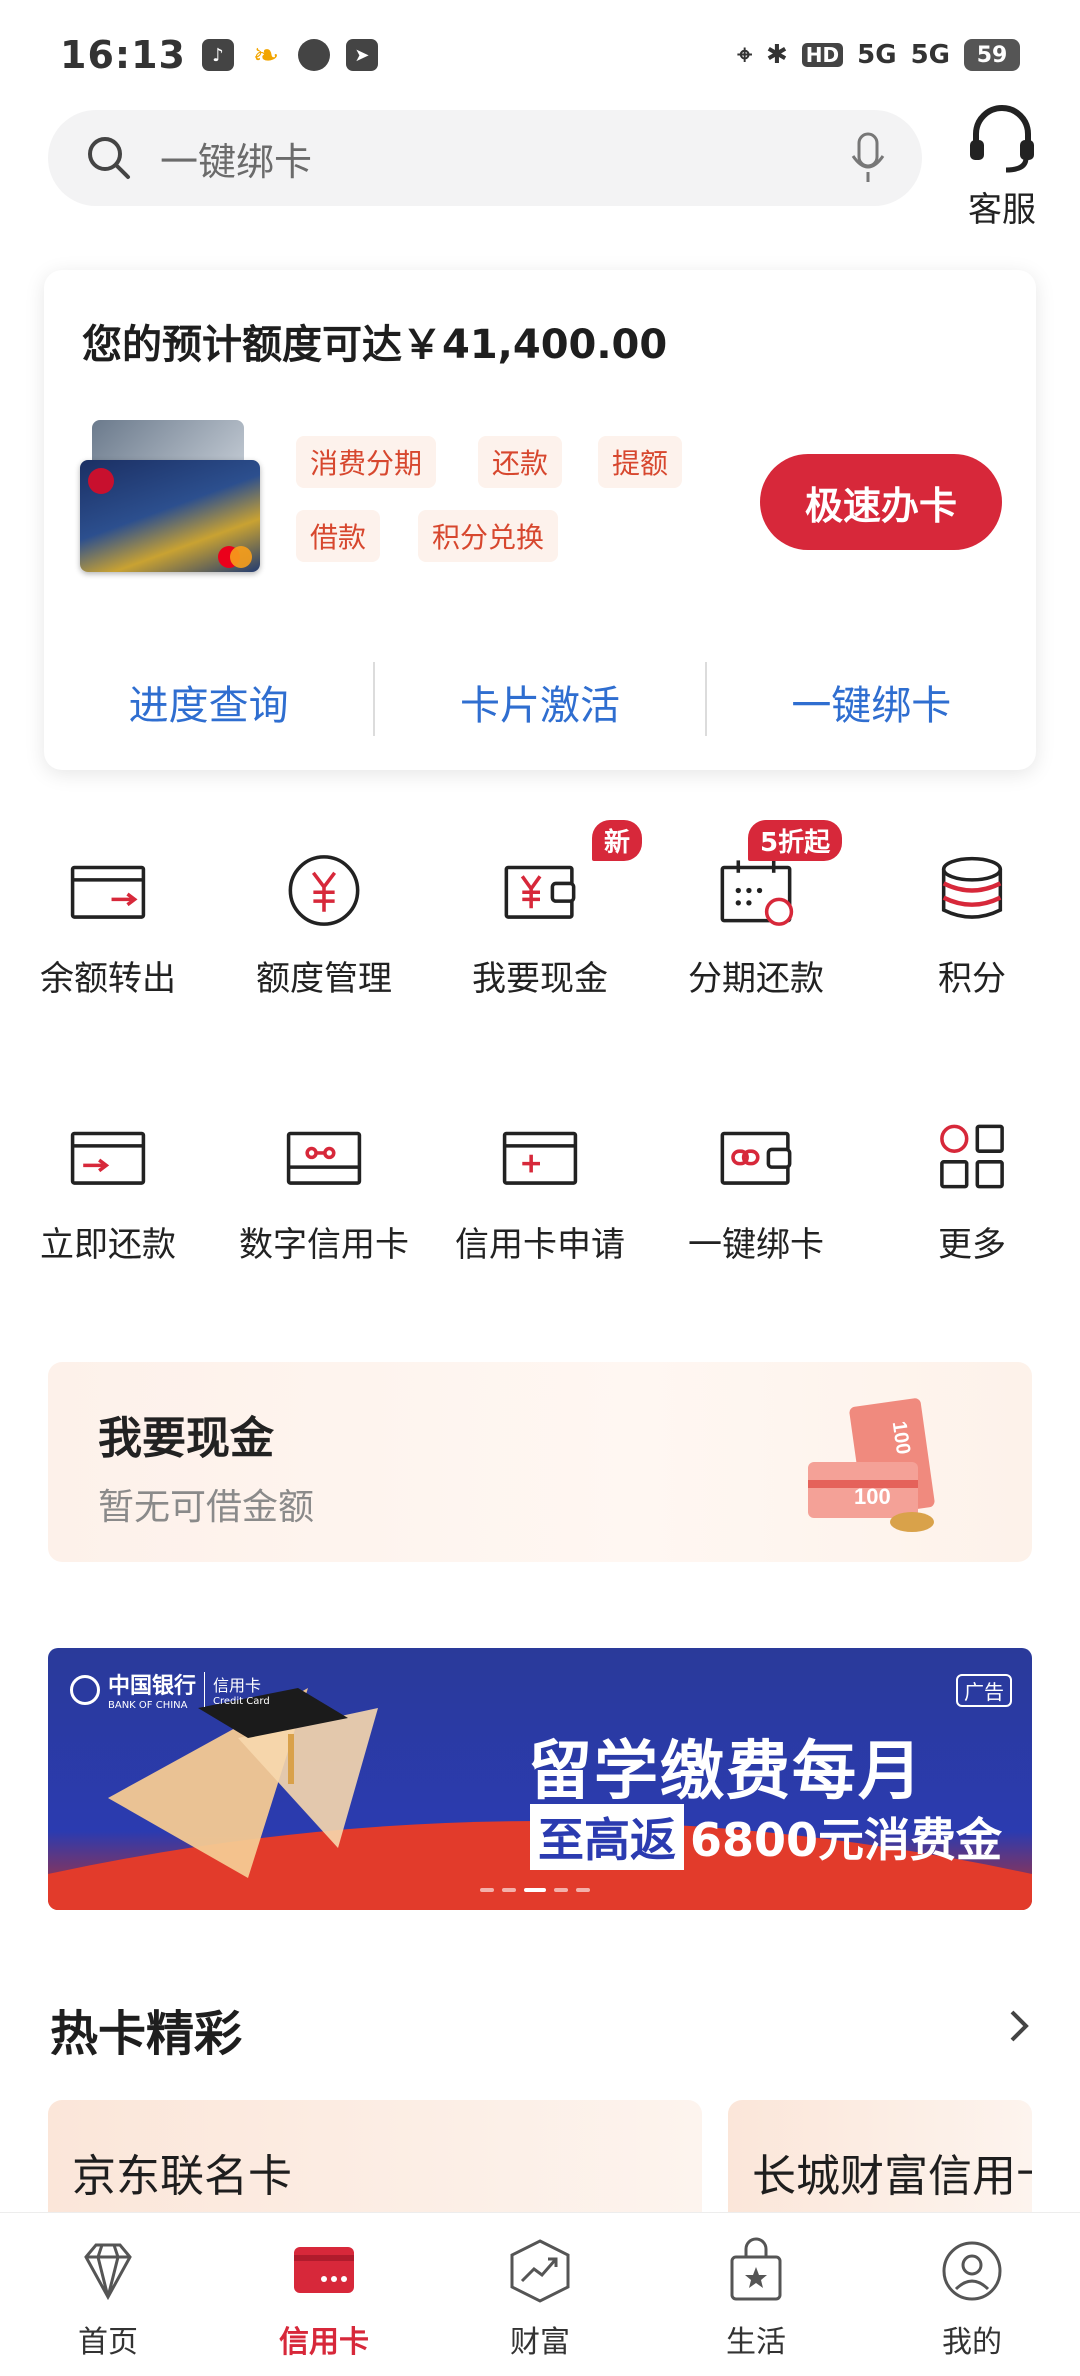  Describe the element at coordinates (152, 1686) in the screenshot. I see `ad-brand-name: 中国银行` at that location.